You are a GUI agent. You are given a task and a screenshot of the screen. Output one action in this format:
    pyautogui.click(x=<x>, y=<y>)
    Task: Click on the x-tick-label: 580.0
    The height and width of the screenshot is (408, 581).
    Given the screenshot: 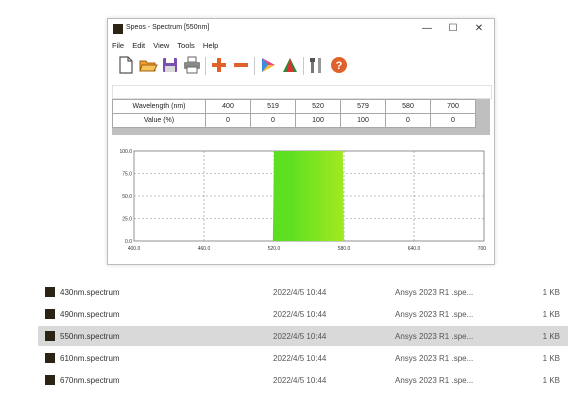 What is the action you would take?
    pyautogui.click(x=344, y=249)
    